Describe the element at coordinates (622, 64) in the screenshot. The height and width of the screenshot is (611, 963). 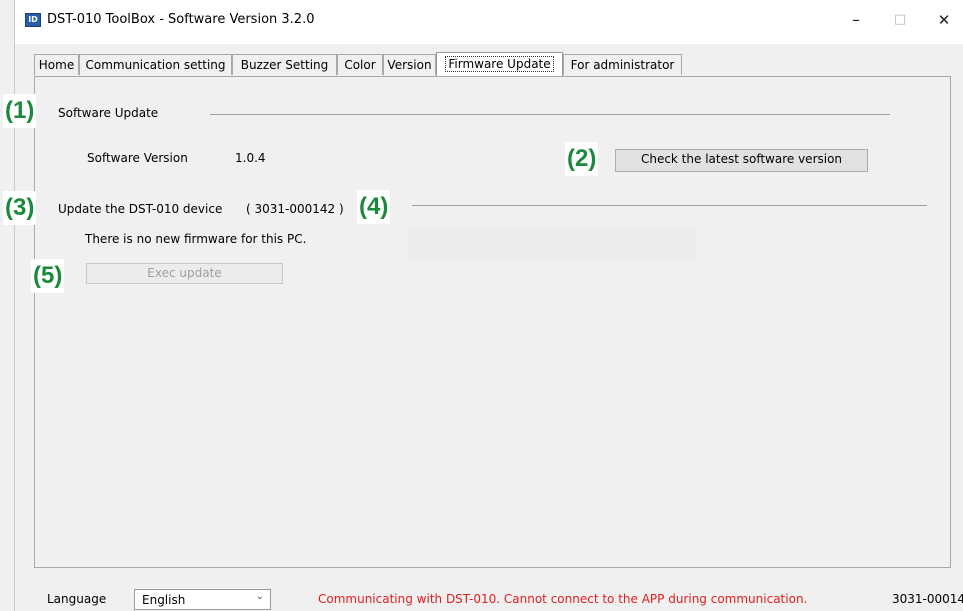
I see `tab-for-administrator: For administrator` at that location.